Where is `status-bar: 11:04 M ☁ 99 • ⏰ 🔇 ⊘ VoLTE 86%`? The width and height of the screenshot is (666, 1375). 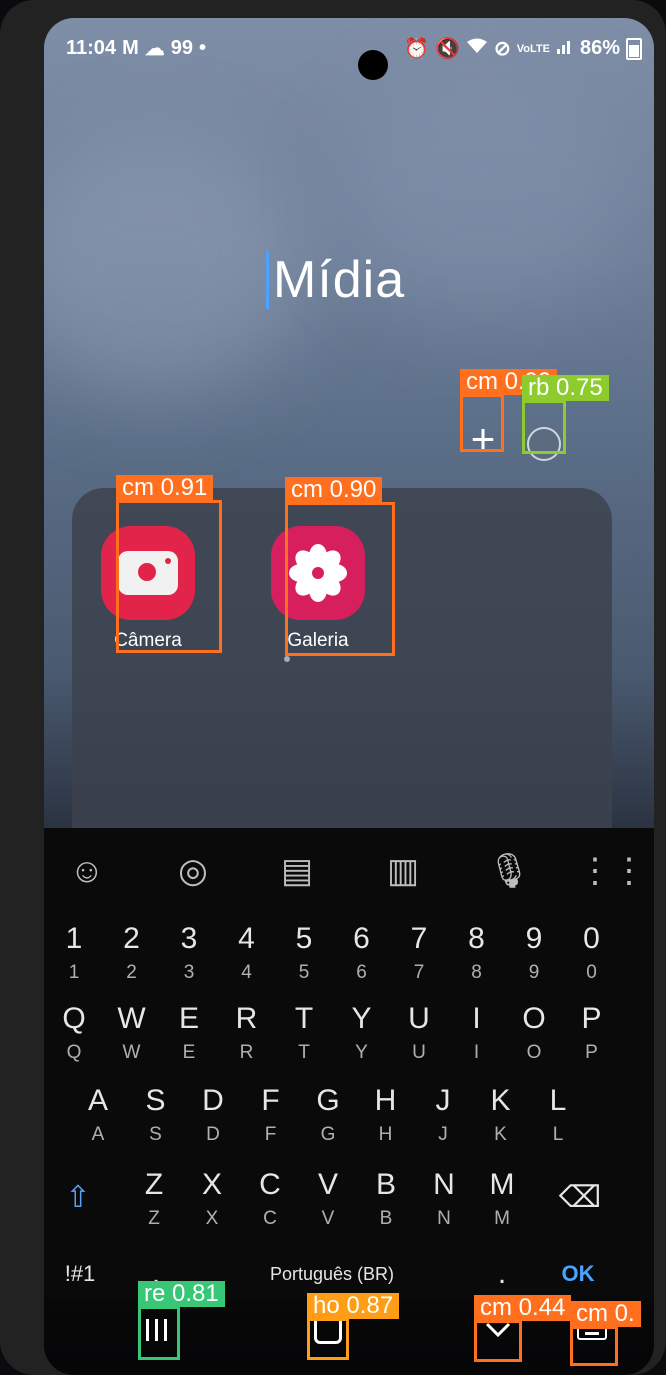 status-bar: 11:04 M ☁ 99 • ⏰ 🔇 ⊘ VoLTE 86% is located at coordinates (354, 58).